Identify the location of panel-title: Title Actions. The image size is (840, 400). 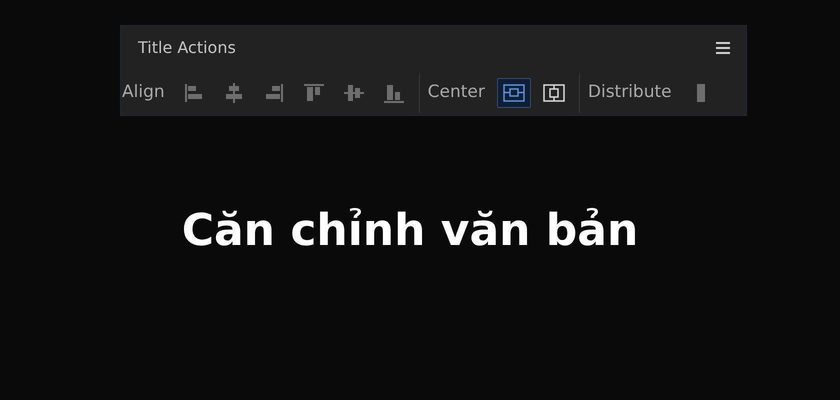
(187, 48).